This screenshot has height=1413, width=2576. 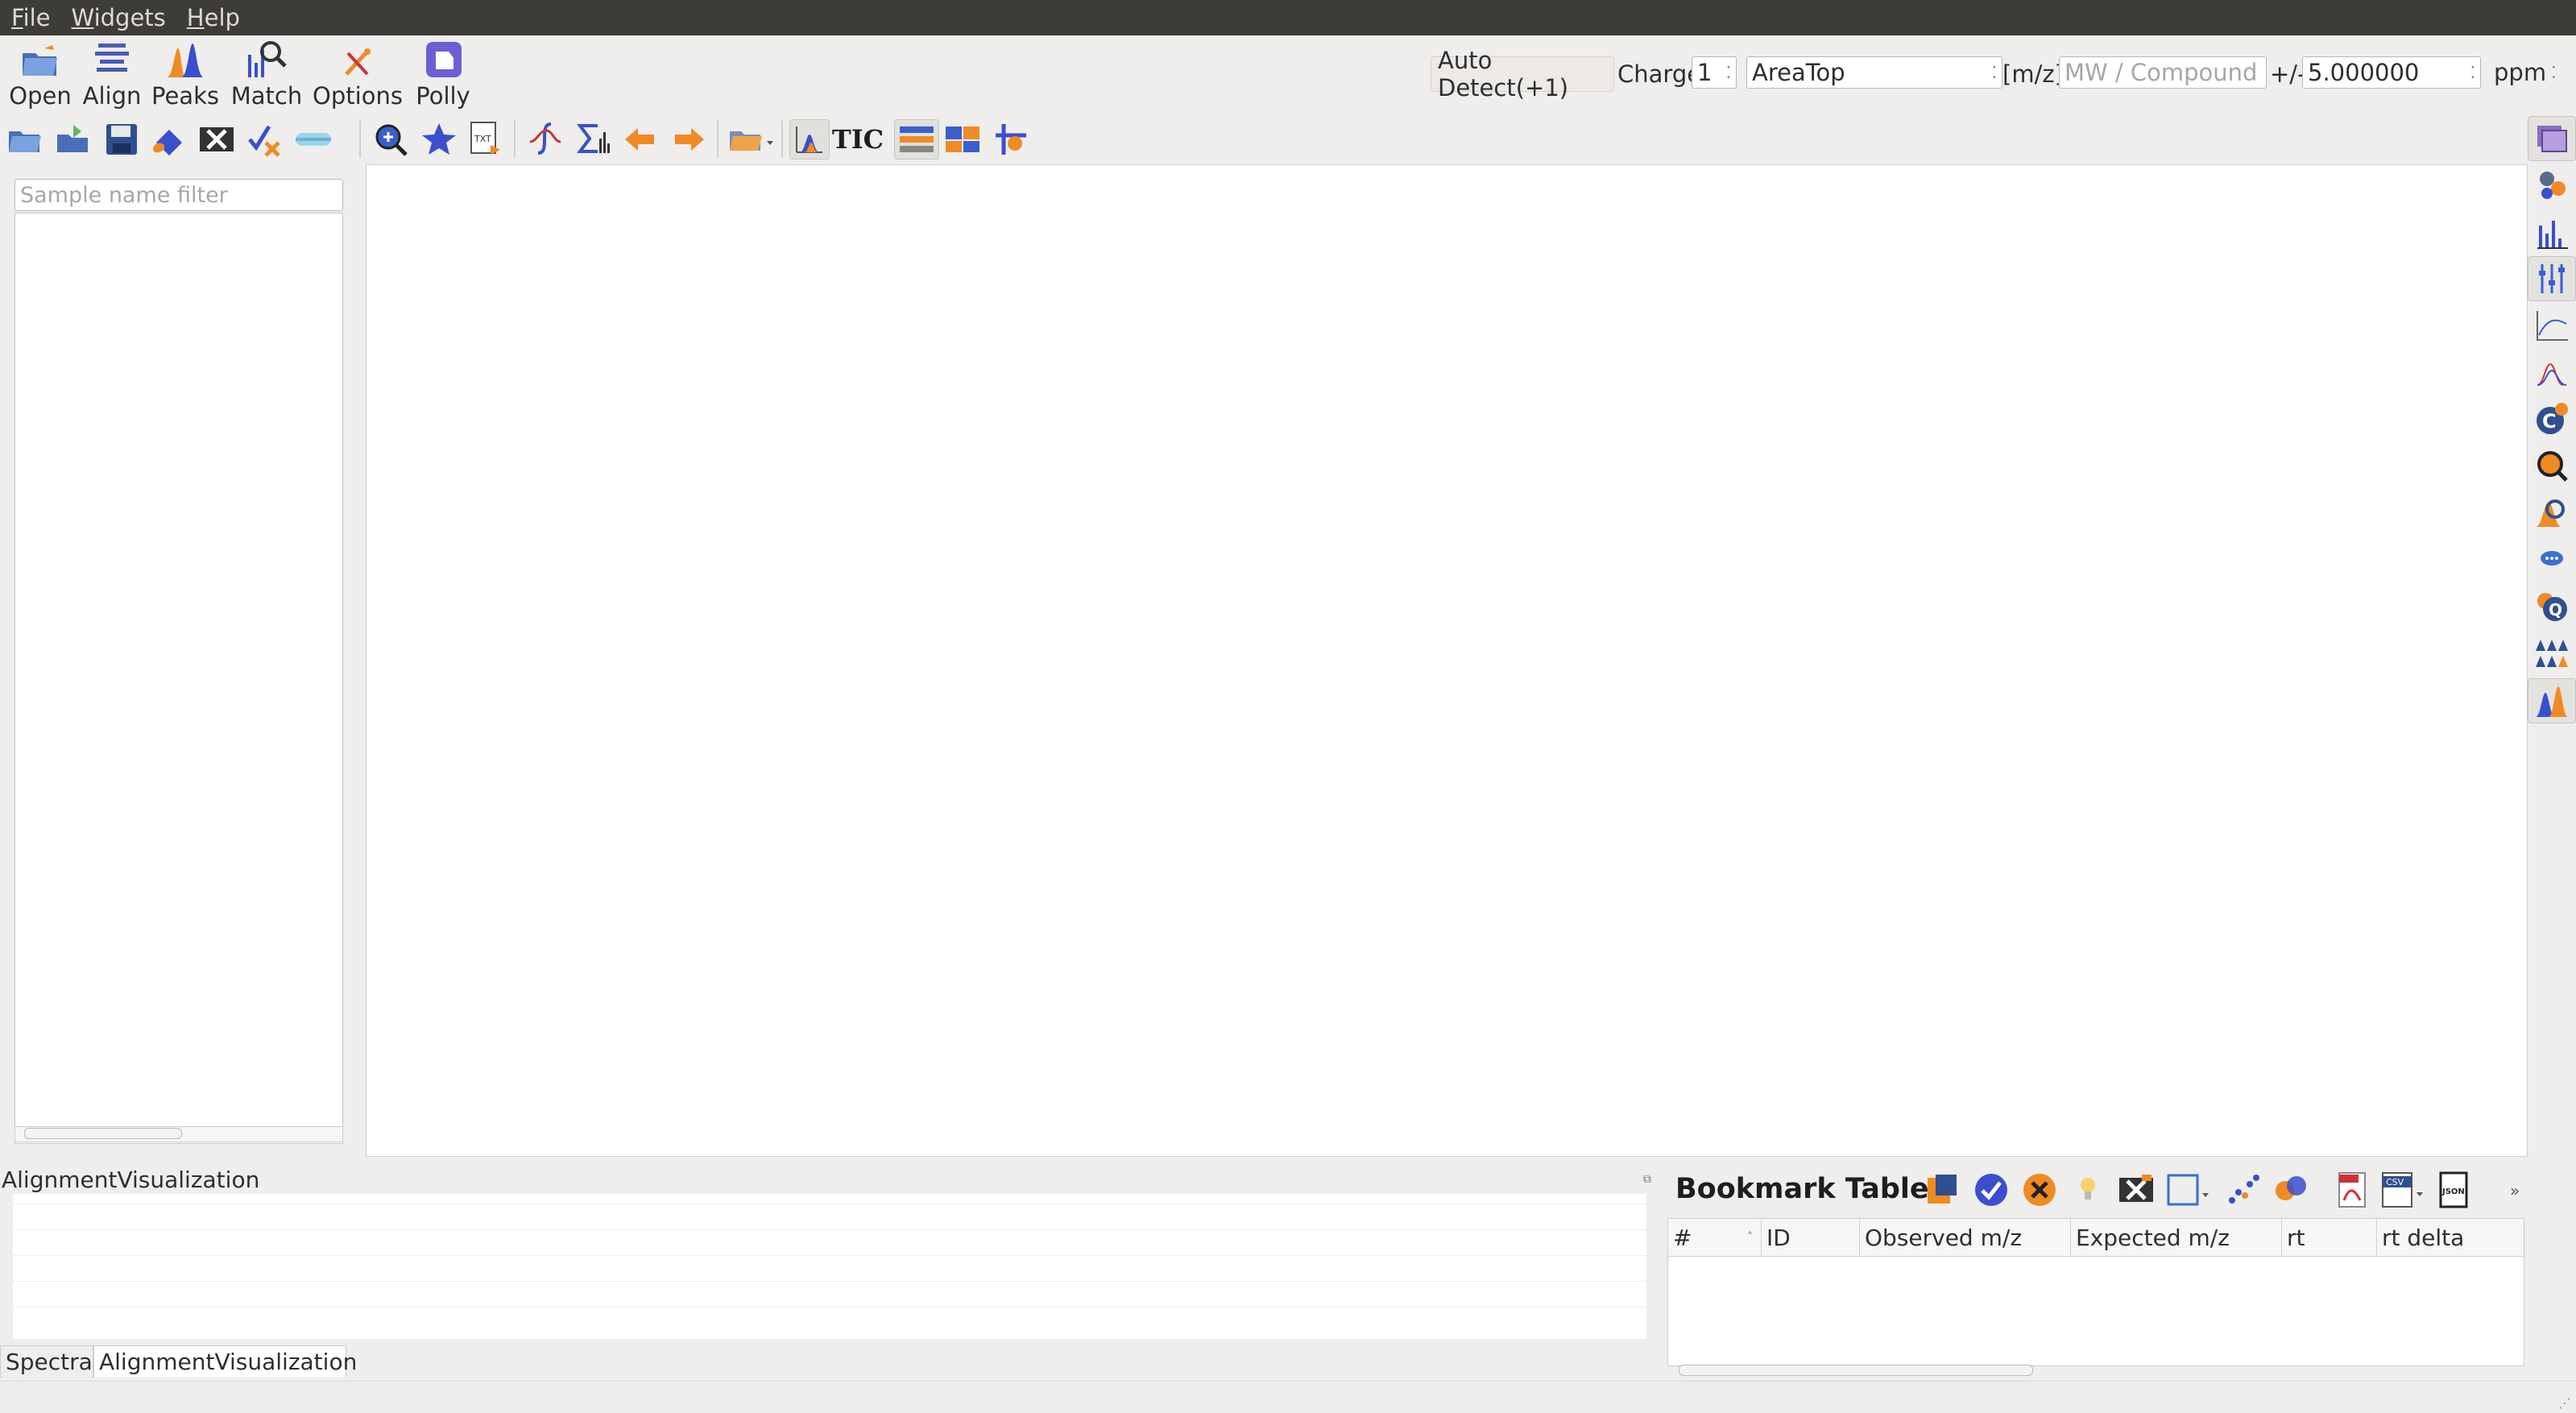 What do you see at coordinates (439, 140) in the screenshot?
I see `bookmark-star-button` at bounding box center [439, 140].